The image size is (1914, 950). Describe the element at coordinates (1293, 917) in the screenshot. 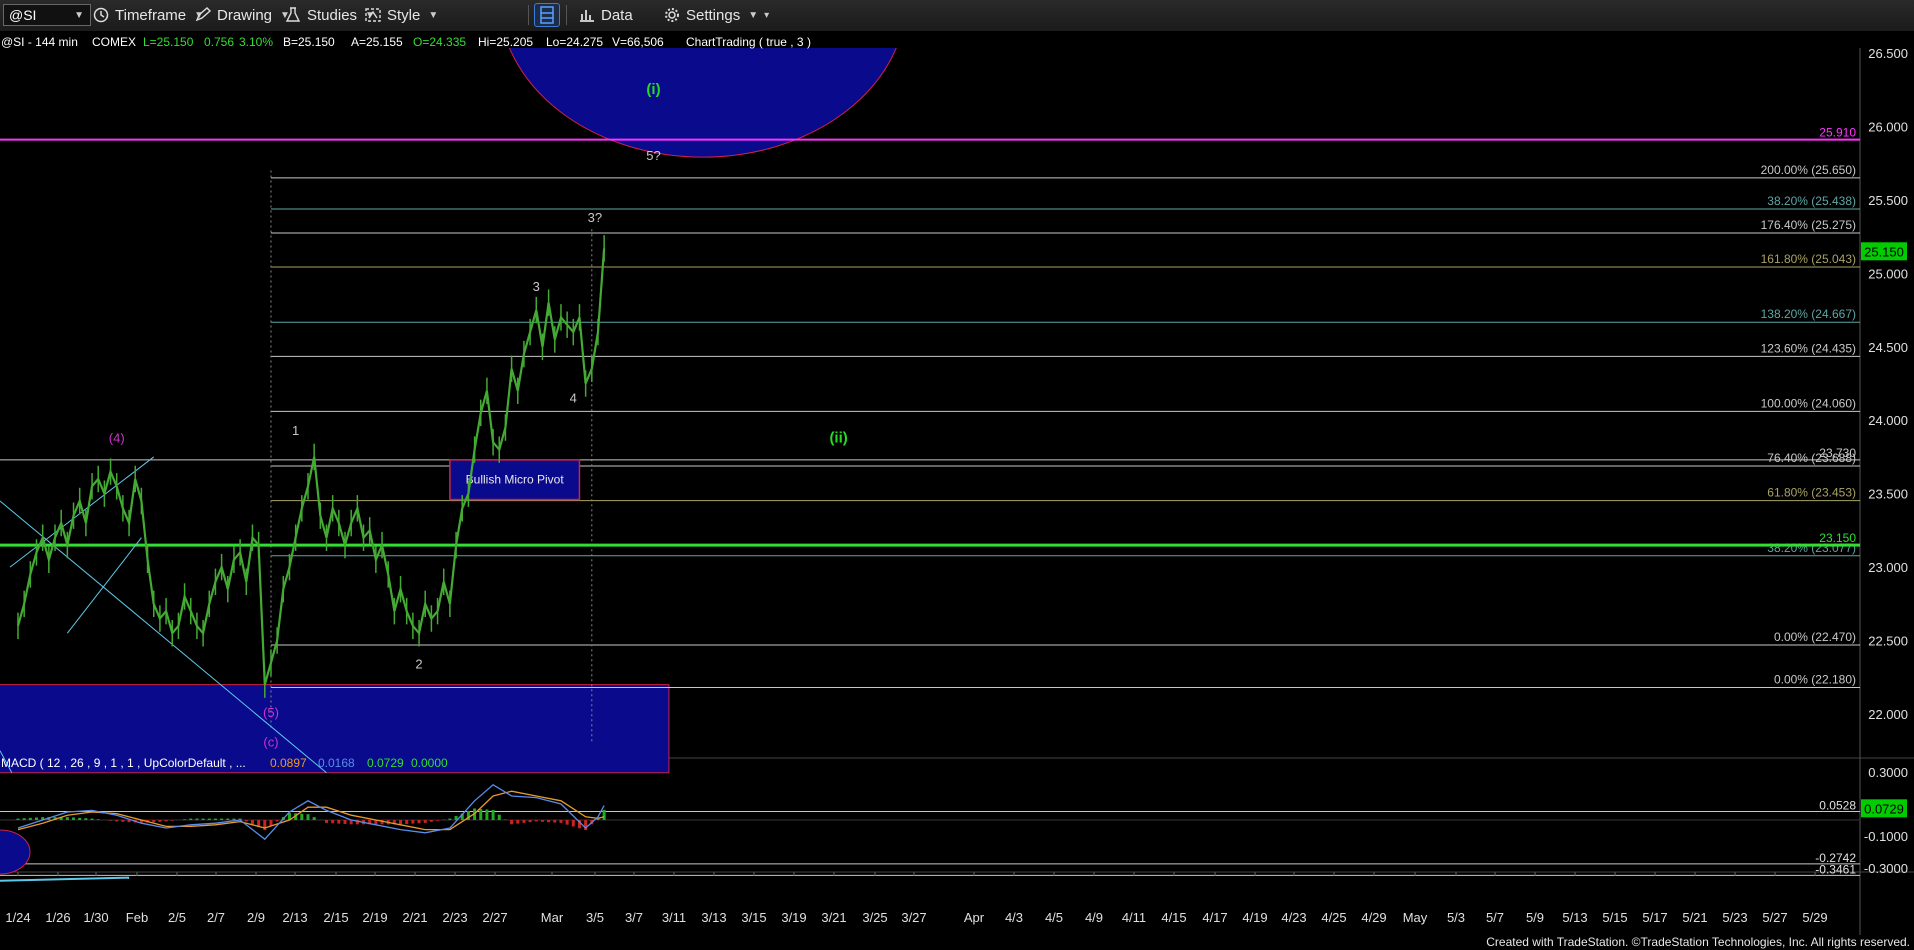

I see `x-tick-label: 4/23` at that location.